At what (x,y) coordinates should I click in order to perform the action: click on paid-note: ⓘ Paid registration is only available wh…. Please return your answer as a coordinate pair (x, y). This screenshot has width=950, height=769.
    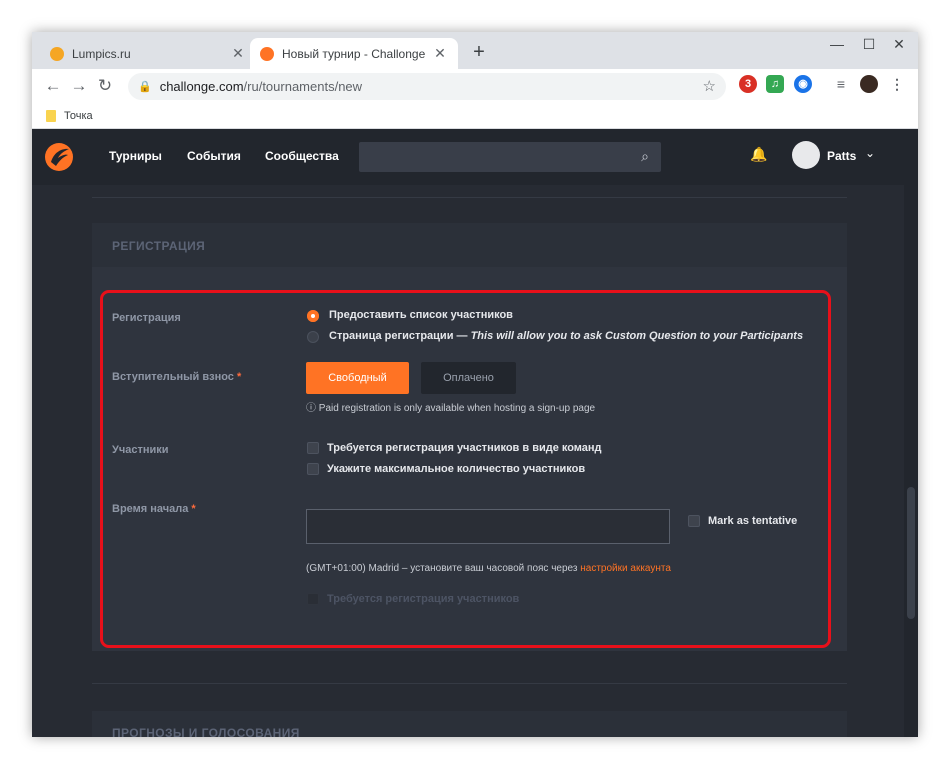
    Looking at the image, I should click on (450, 406).